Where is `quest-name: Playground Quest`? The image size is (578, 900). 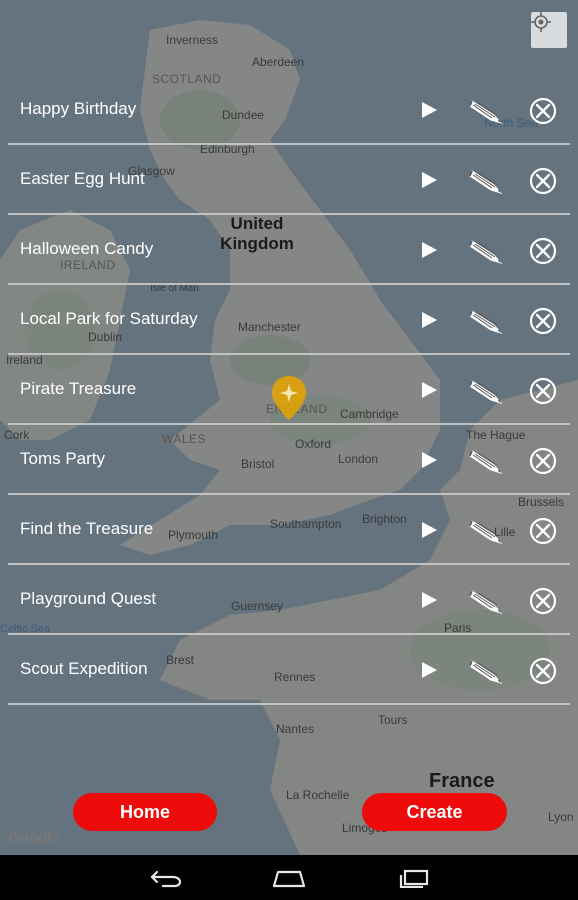
quest-name: Playground Quest is located at coordinates (88, 598).